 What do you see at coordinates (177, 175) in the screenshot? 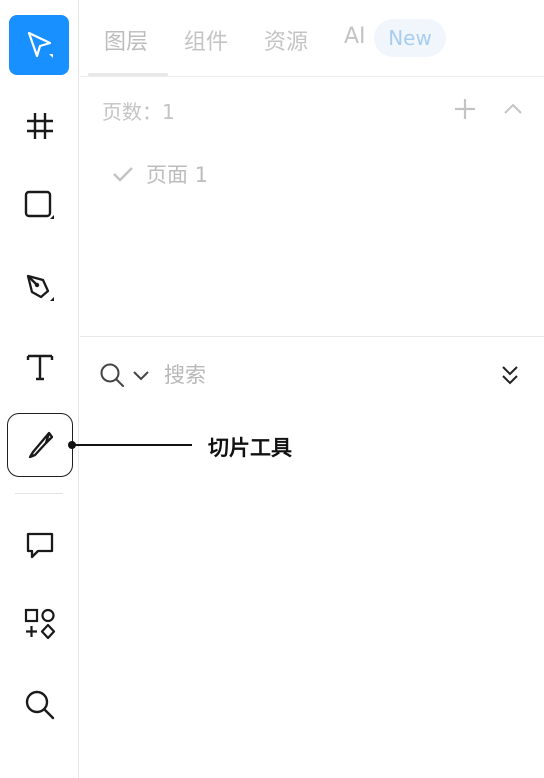
I see `page-item-label: 页面 1` at bounding box center [177, 175].